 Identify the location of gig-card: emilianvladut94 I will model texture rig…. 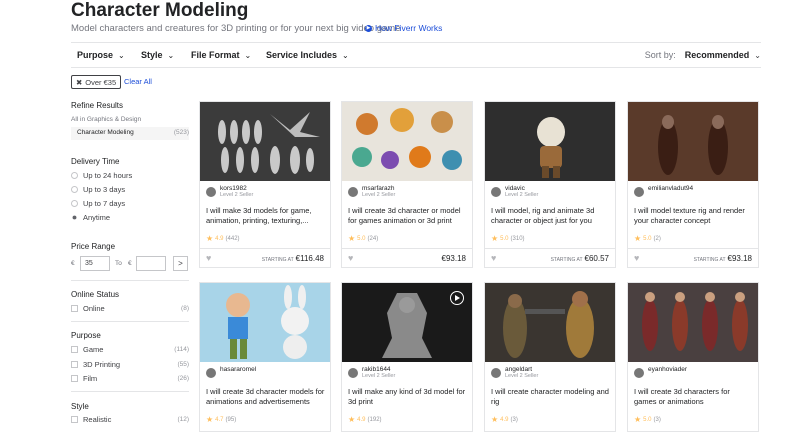
(693, 184).